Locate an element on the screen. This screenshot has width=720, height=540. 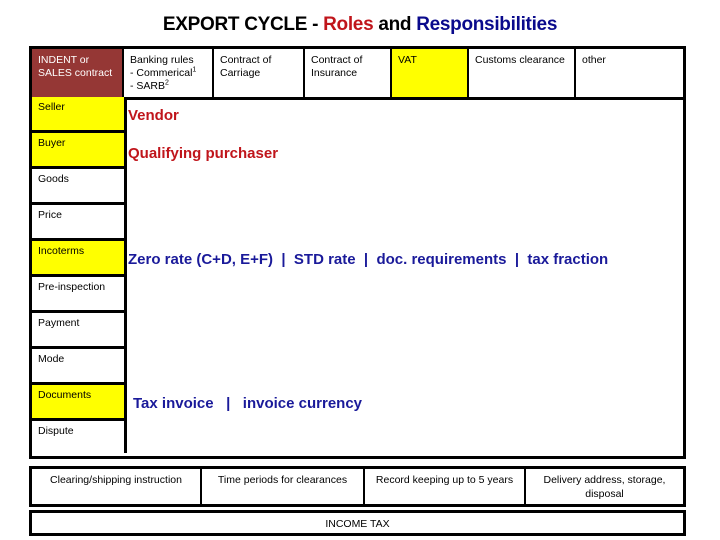
header-cell-indent-sales-contract: INDENT or SALES contract is located at coordinates (78, 73).